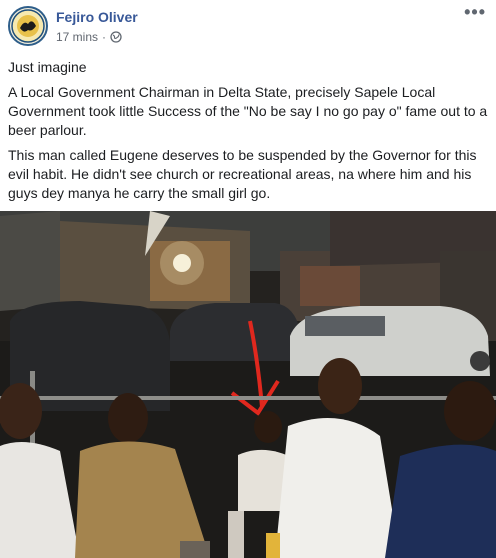 Image resolution: width=496 pixels, height=558 pixels. I want to click on more-options-icon: •••, so click(475, 12).